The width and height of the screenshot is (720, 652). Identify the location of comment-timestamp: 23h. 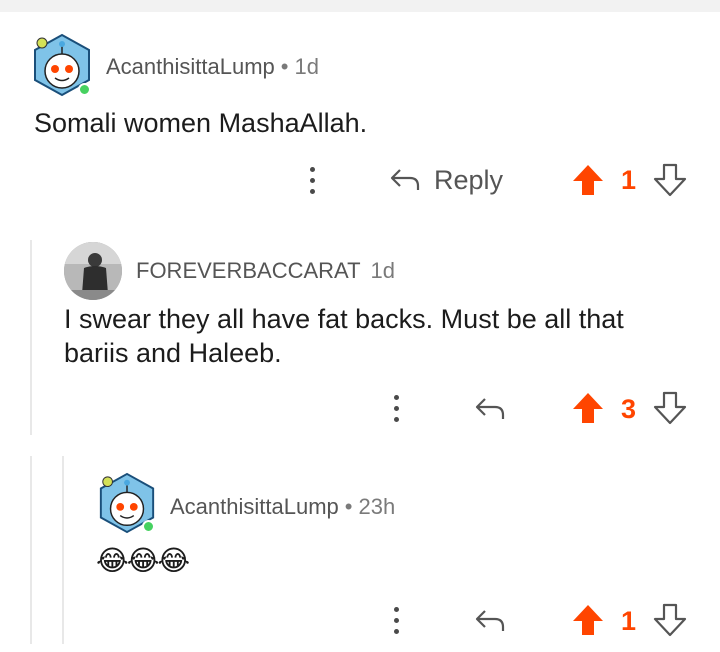
(376, 507).